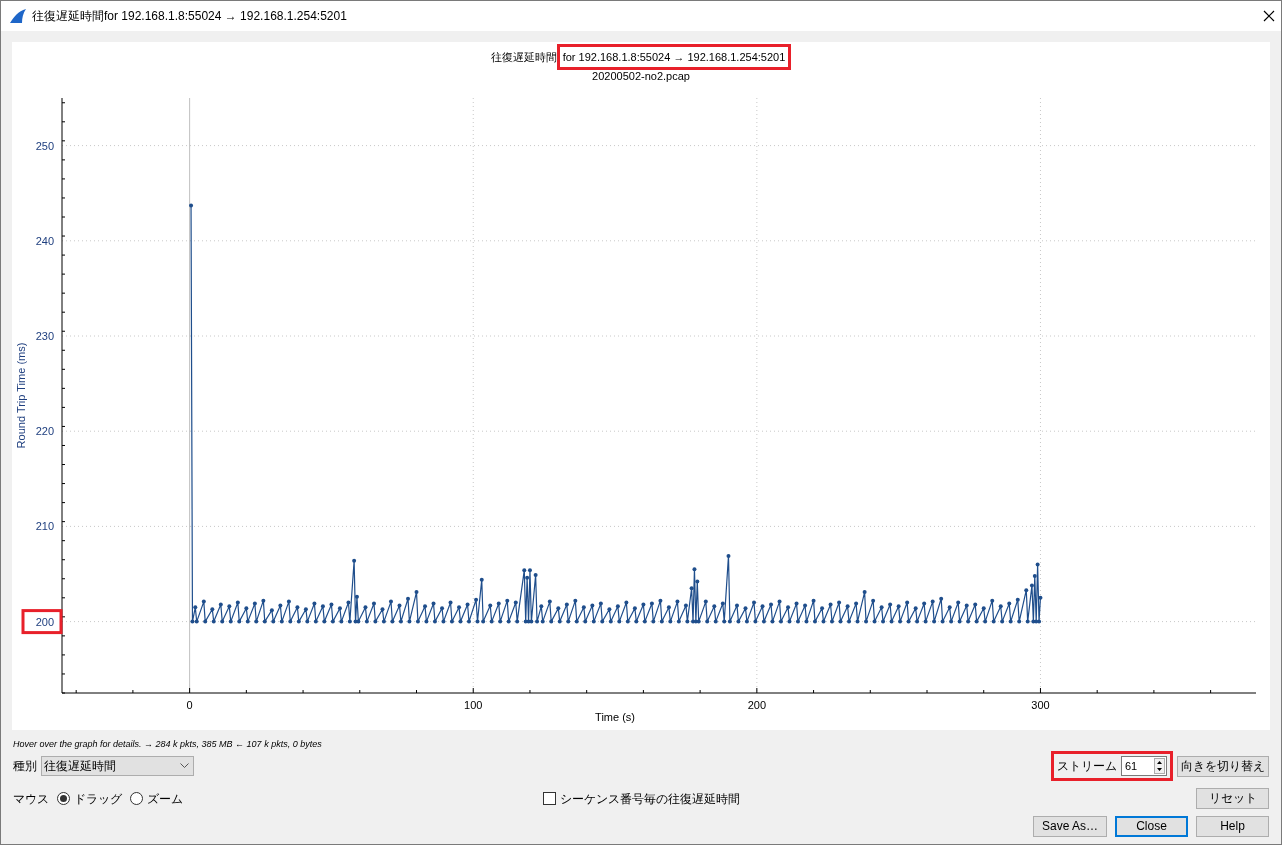 The width and height of the screenshot is (1282, 845). What do you see at coordinates (641, 76) in the screenshot?
I see `graph-subtitle: 20200502-no2.pcap` at bounding box center [641, 76].